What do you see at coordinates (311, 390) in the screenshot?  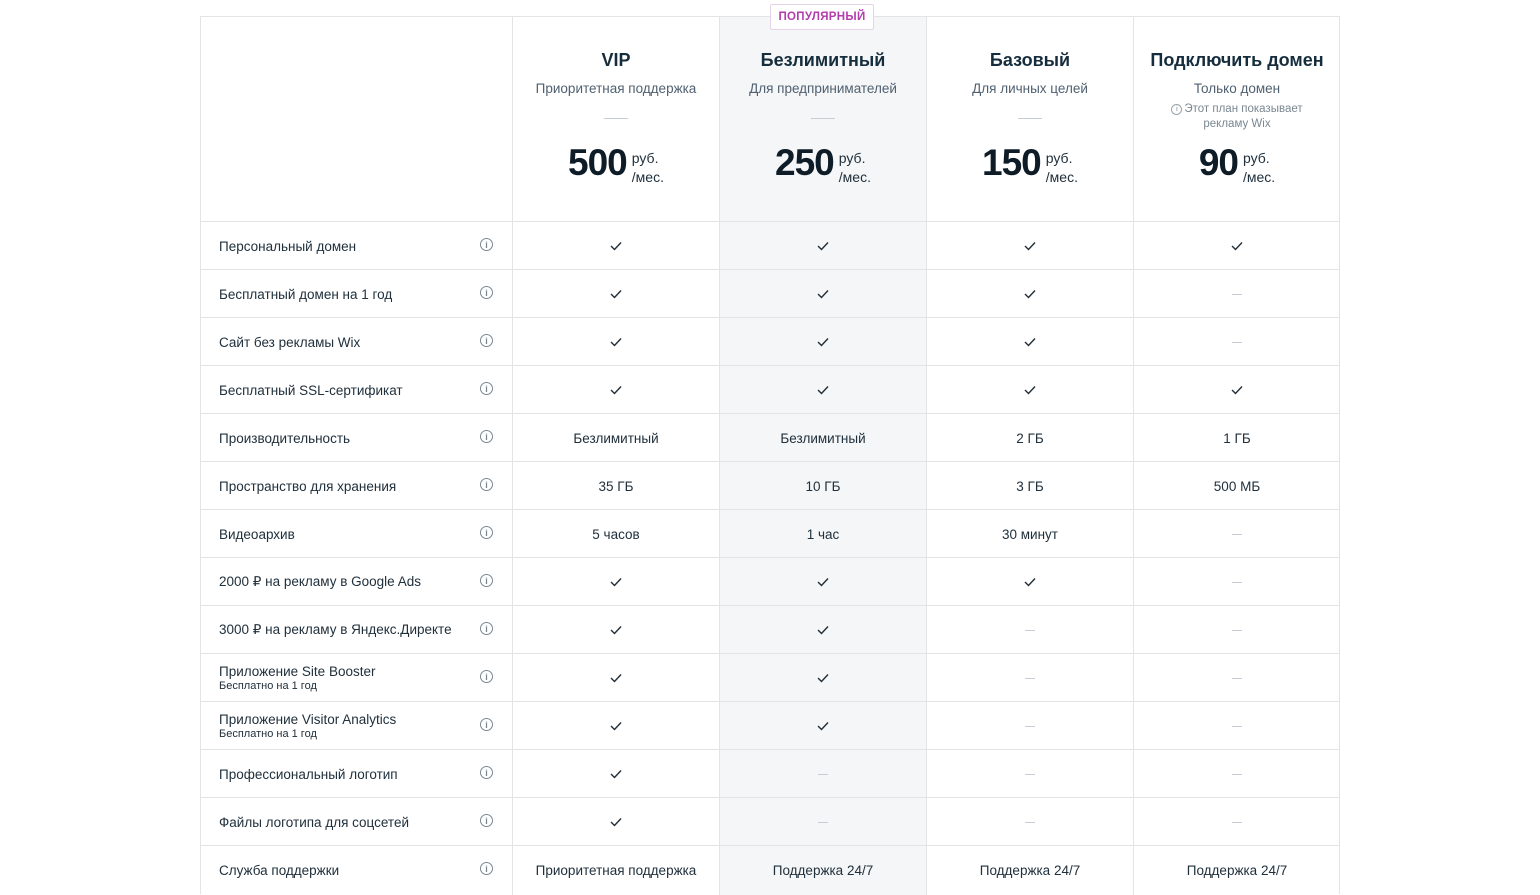 I see `feature-label: Бесплатный SSL-сертификат` at bounding box center [311, 390].